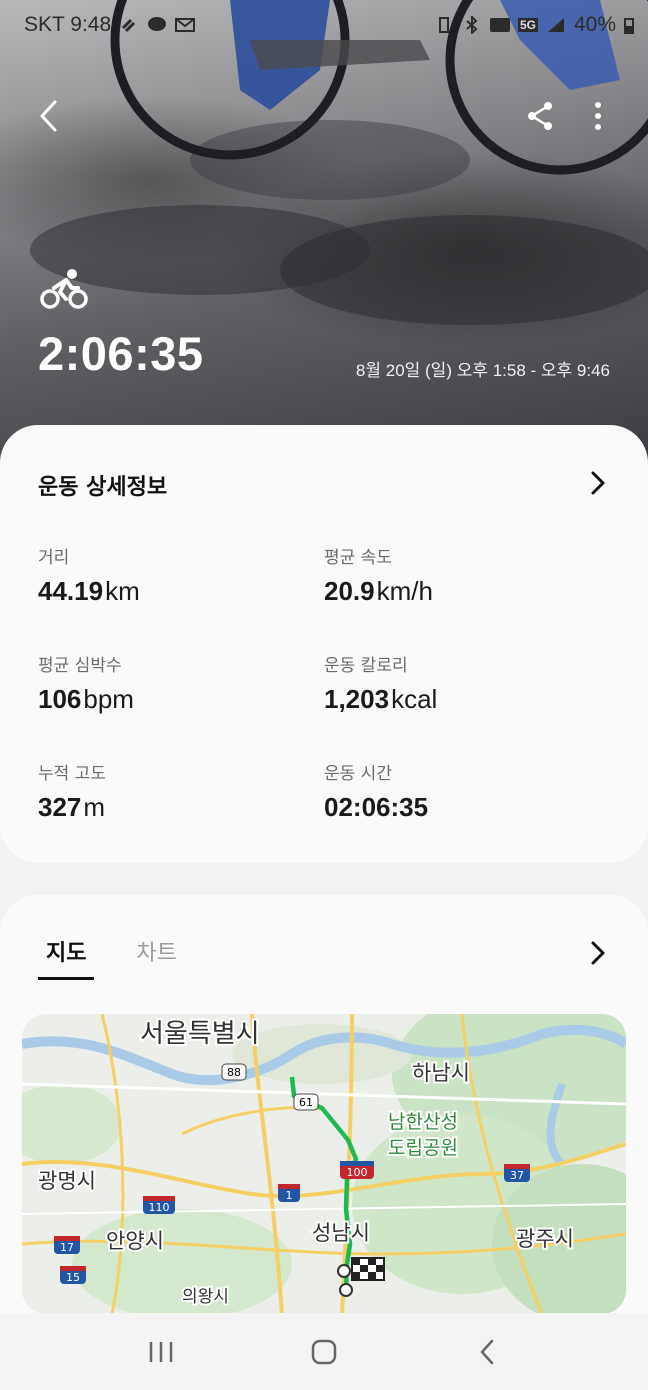 The height and width of the screenshot is (1390, 648). What do you see at coordinates (185, 25) in the screenshot?
I see `mail-icon` at bounding box center [185, 25].